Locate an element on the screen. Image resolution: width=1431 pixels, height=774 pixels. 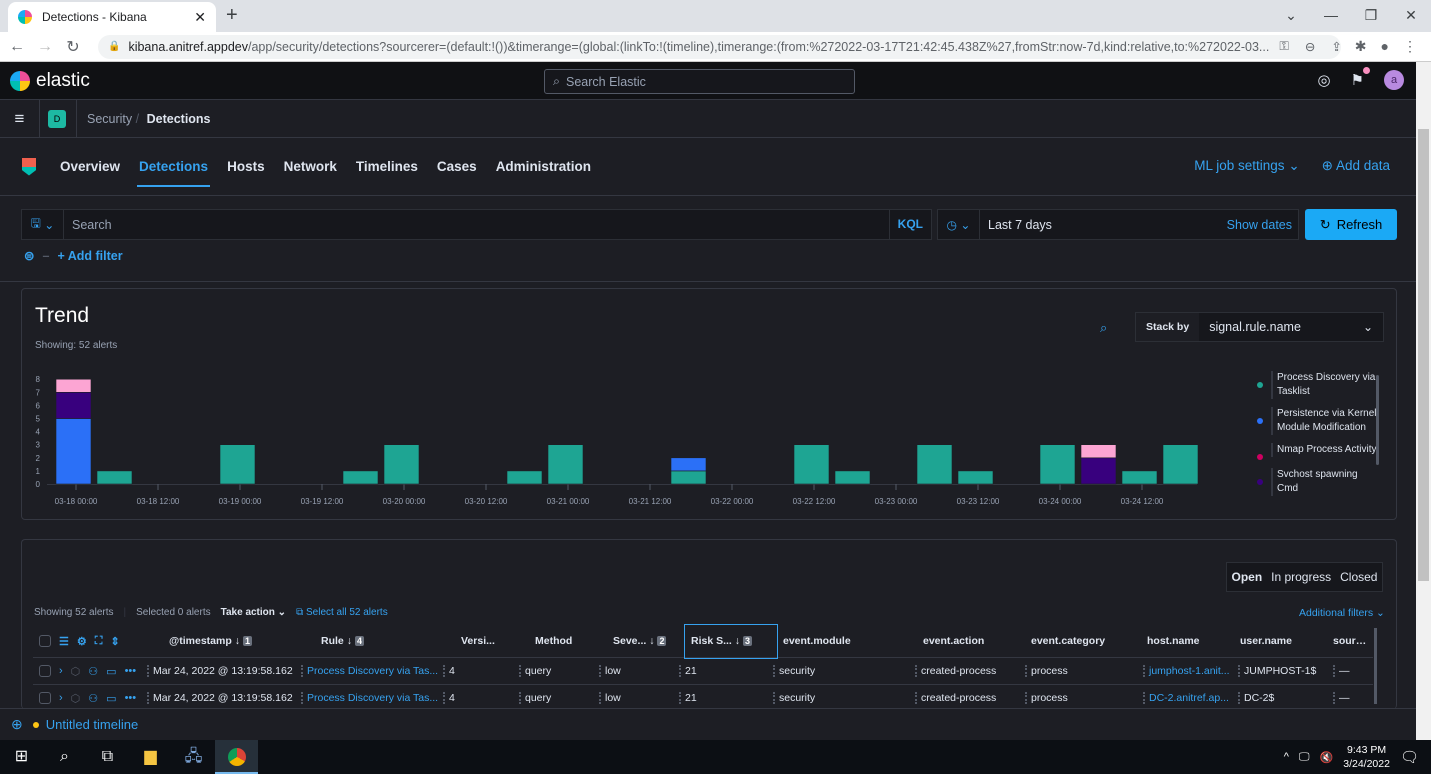
kql-toggle: KQL is located at coordinates (909, 224).